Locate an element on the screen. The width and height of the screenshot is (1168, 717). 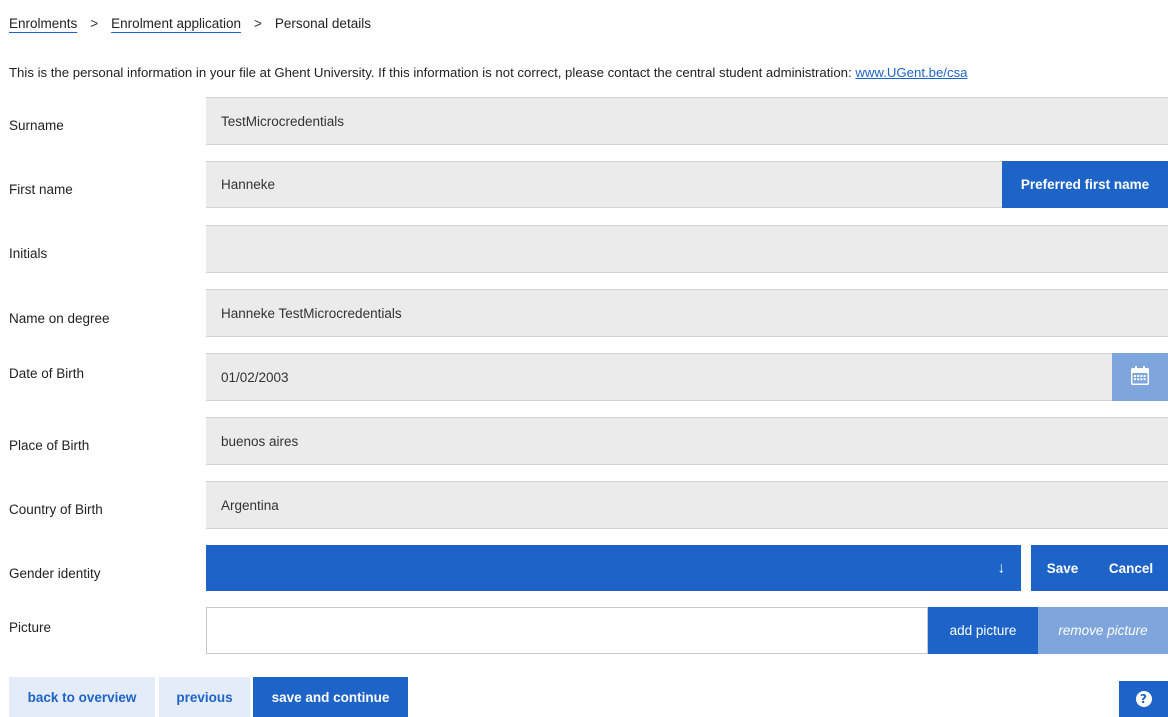
picture-row: Picture add picture remove picture is located at coordinates (584, 630).